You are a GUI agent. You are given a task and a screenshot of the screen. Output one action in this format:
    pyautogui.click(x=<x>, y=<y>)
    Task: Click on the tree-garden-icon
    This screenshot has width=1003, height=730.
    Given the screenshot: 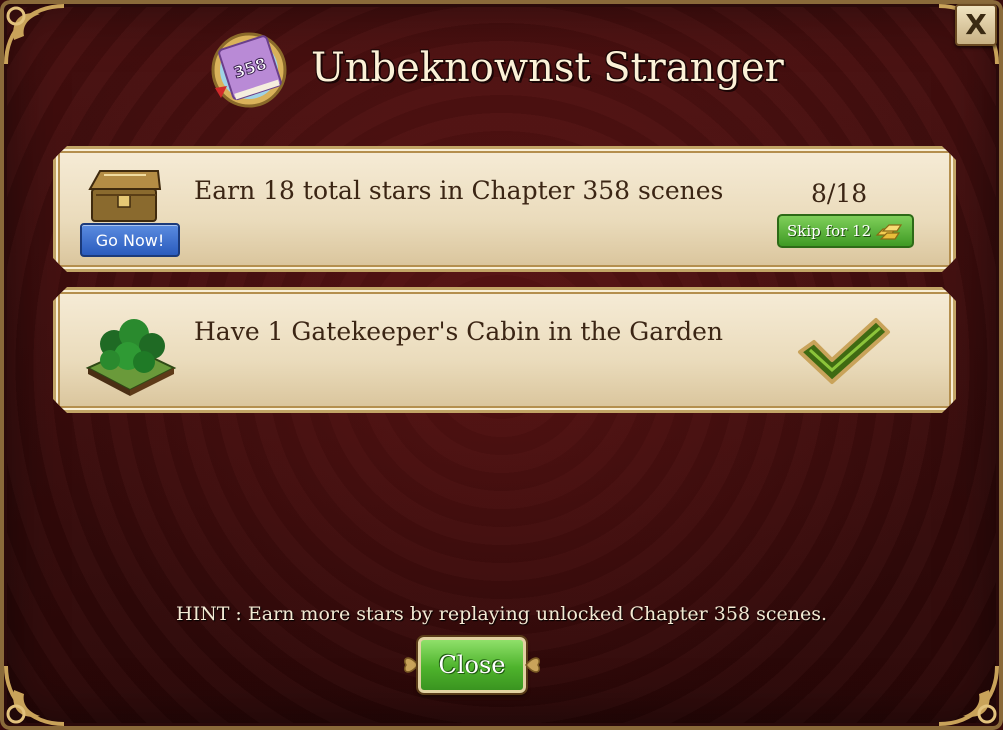 What is the action you would take?
    pyautogui.click(x=131, y=351)
    